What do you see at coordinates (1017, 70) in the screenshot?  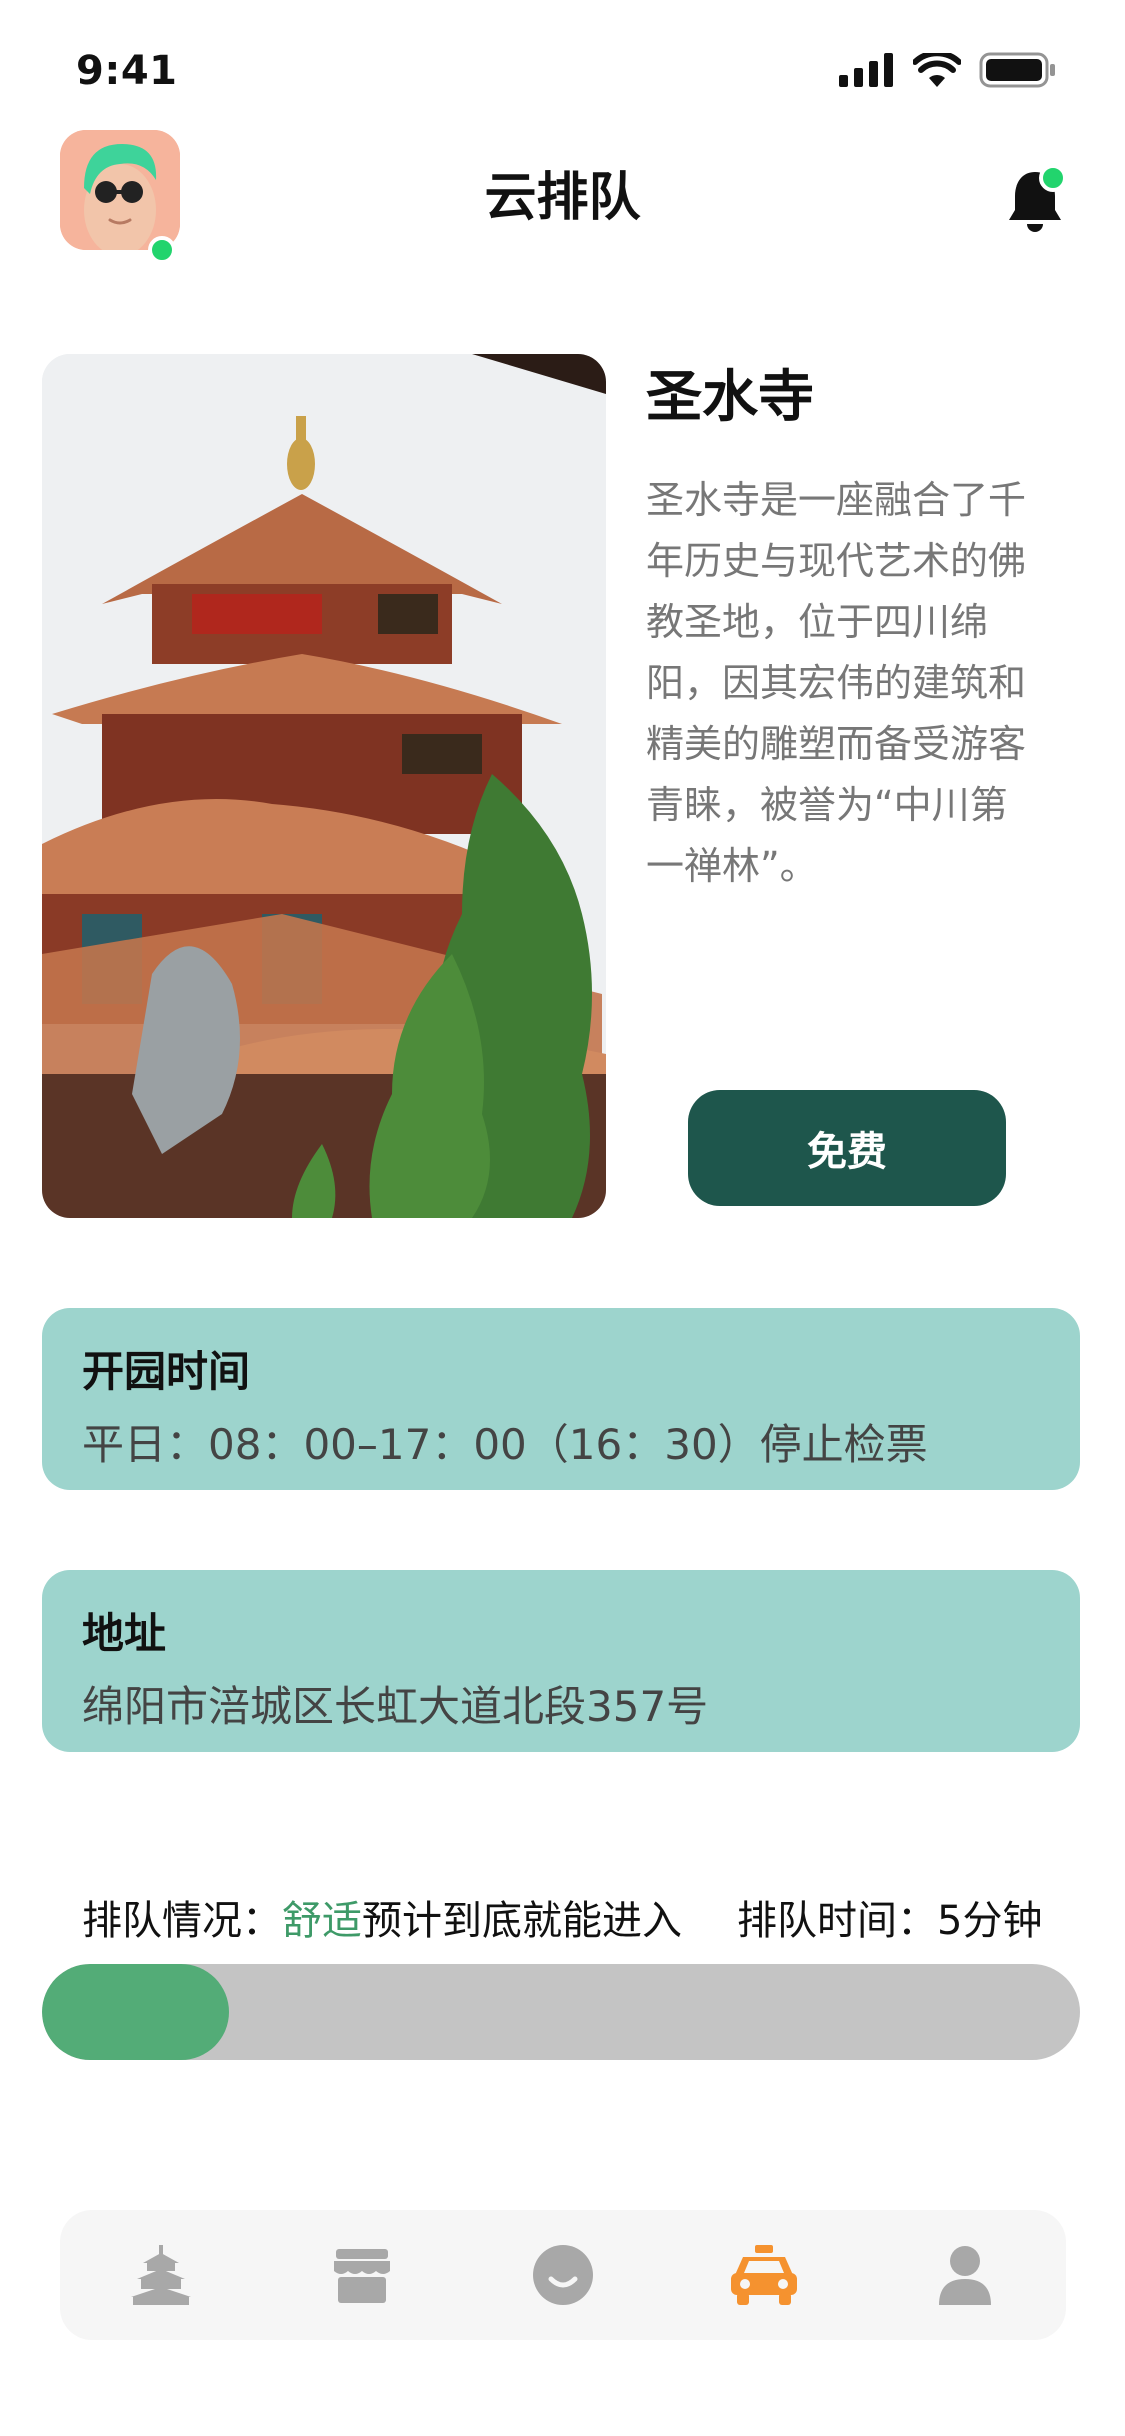 I see `battery-icon` at bounding box center [1017, 70].